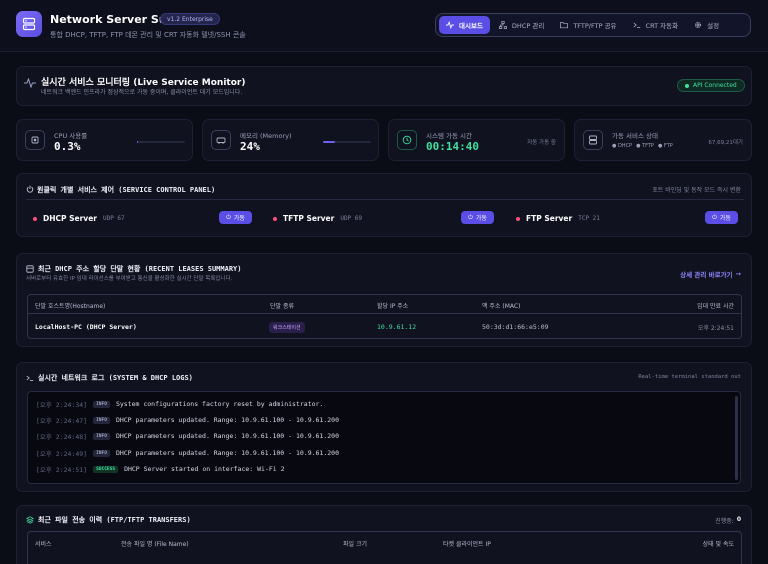 This screenshot has width=768, height=564. What do you see at coordinates (645, 146) in the screenshot?
I see `service-status-tftp: ● TFTP` at bounding box center [645, 146].